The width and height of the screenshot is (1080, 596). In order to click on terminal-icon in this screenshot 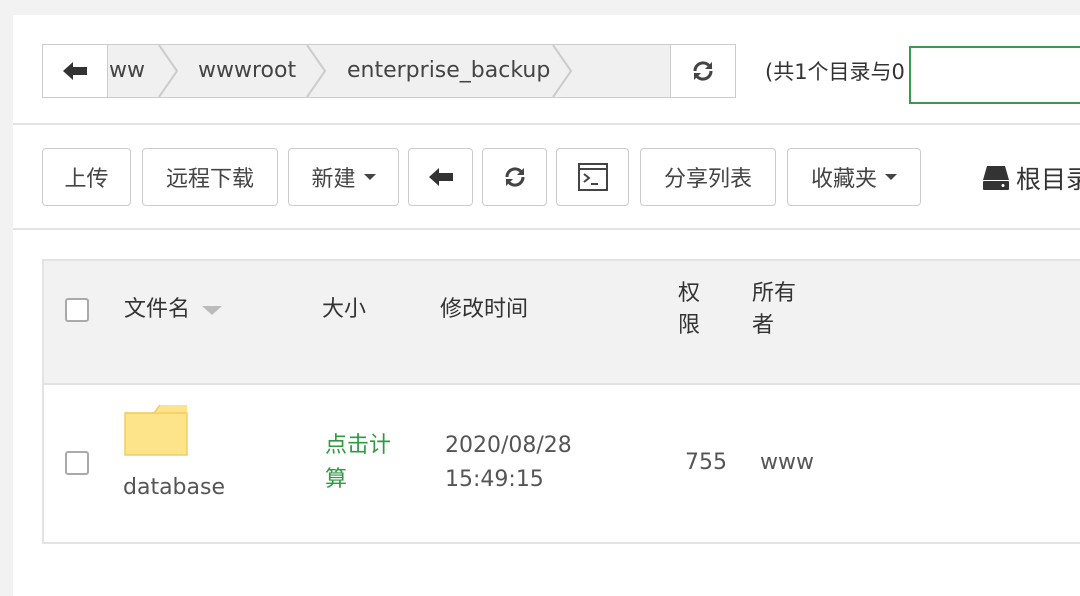, I will do `click(592, 177)`.